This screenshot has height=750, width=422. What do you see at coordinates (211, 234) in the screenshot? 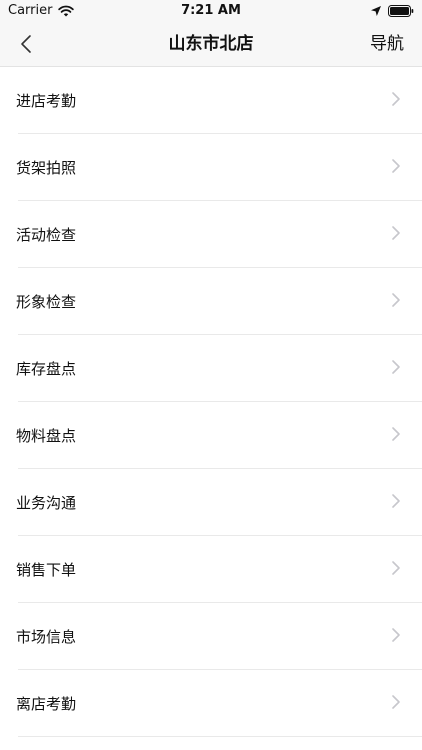
I see `menu-item-activity-check: 活动检查` at bounding box center [211, 234].